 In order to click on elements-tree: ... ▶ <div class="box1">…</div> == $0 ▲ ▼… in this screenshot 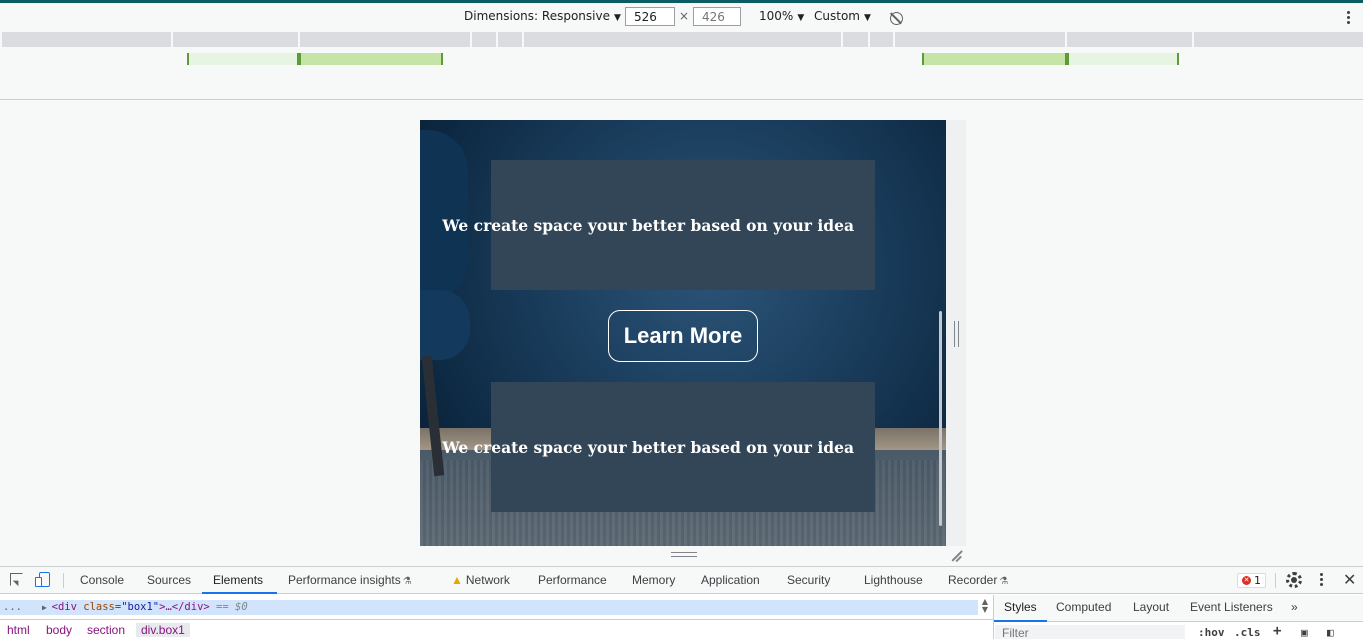, I will do `click(496, 617)`.